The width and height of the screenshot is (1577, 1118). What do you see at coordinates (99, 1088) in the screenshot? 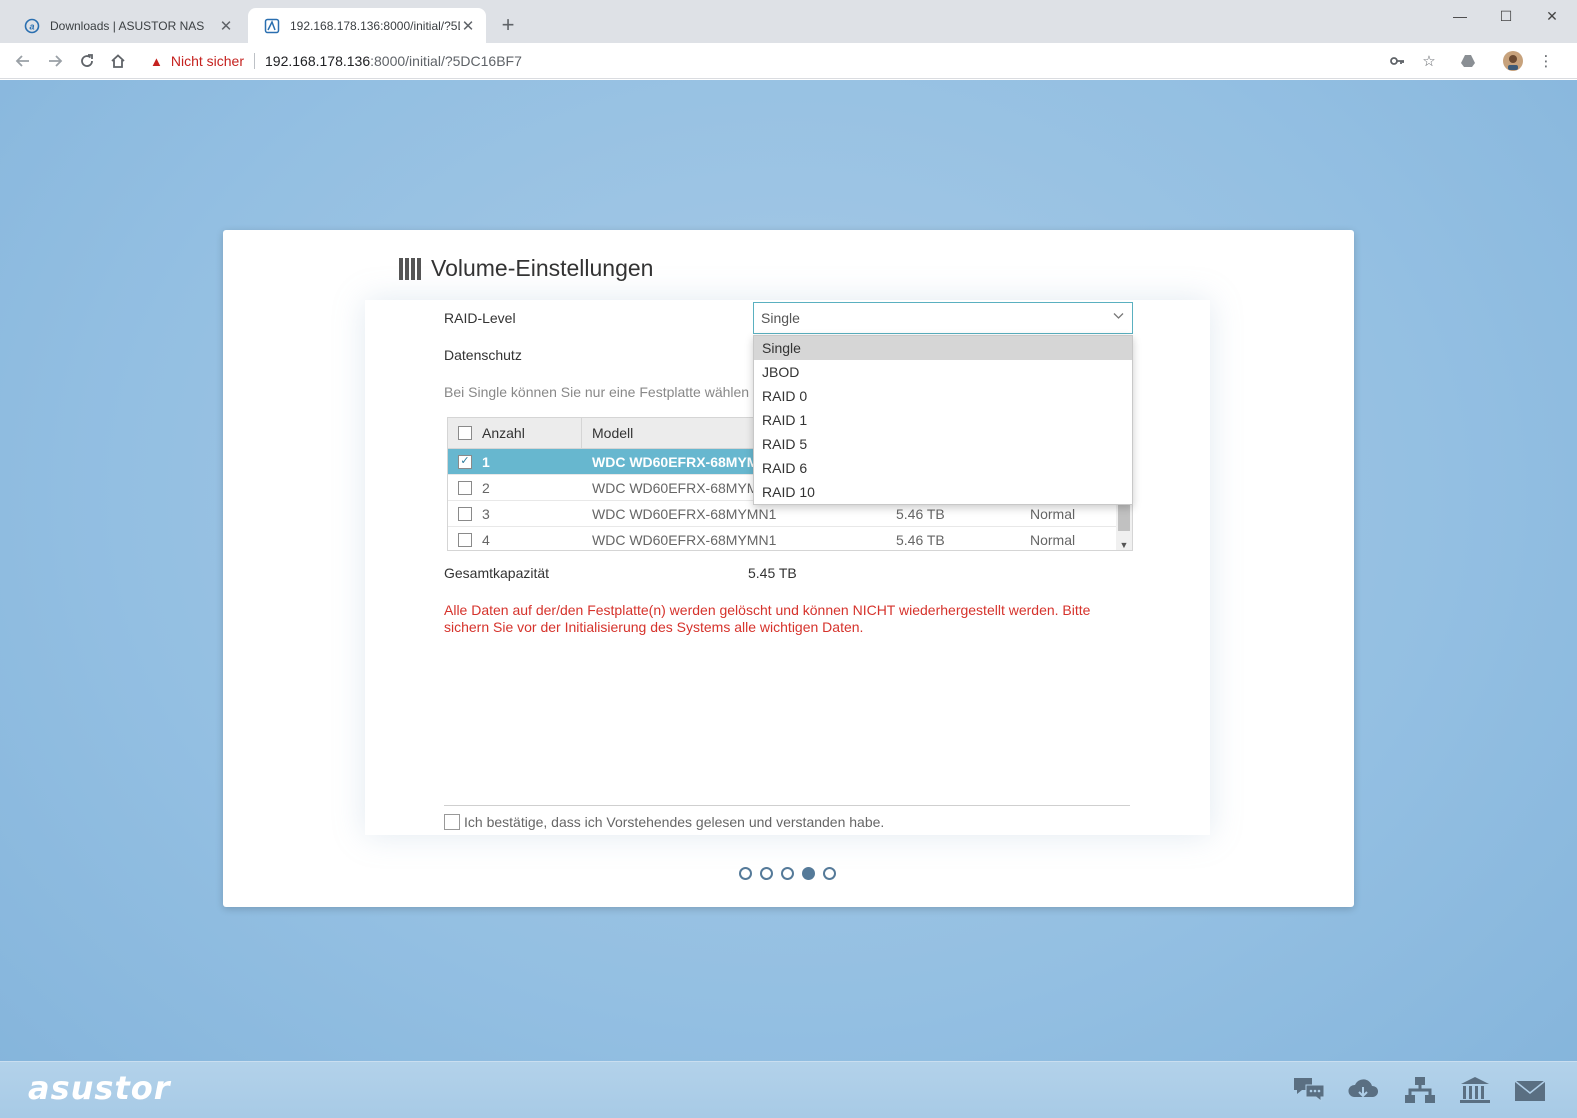
I see `asustor-logo: asustor` at bounding box center [99, 1088].